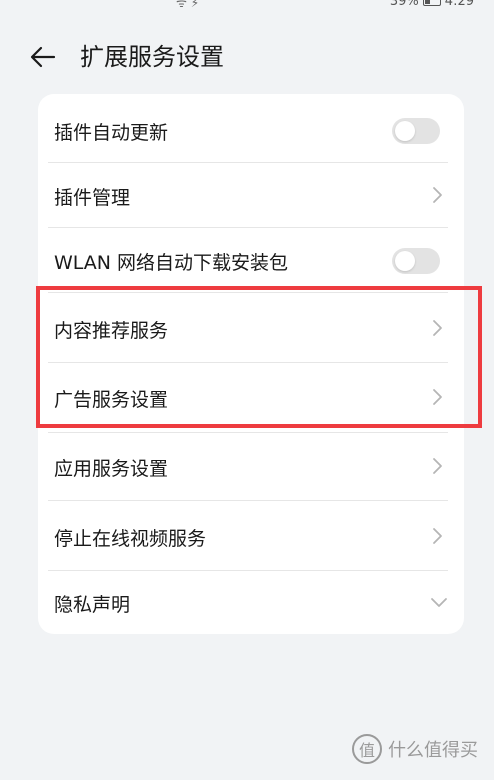 Image resolution: width=494 pixels, height=780 pixels. What do you see at coordinates (259, 602) in the screenshot?
I see `setting-privacy-statement: 隐私声明` at bounding box center [259, 602].